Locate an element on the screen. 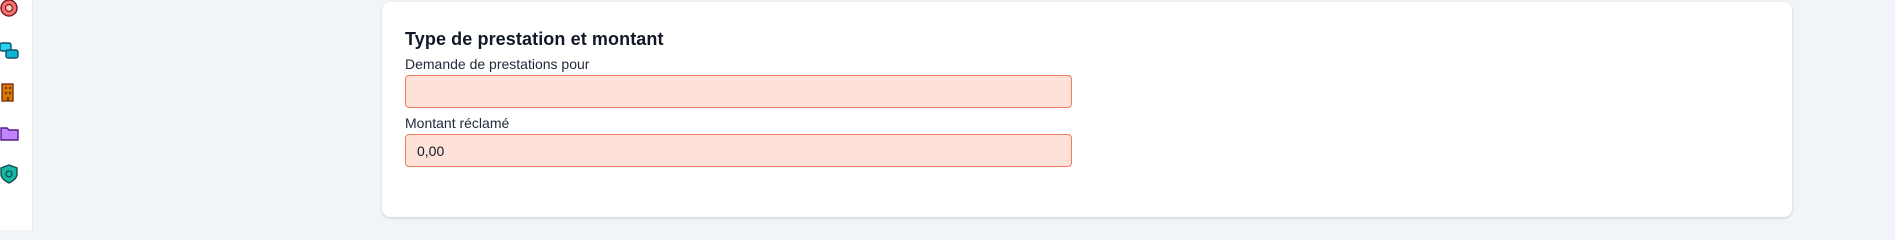 The height and width of the screenshot is (240, 1895). claimed-amount-label: Montant réclamé is located at coordinates (457, 123).